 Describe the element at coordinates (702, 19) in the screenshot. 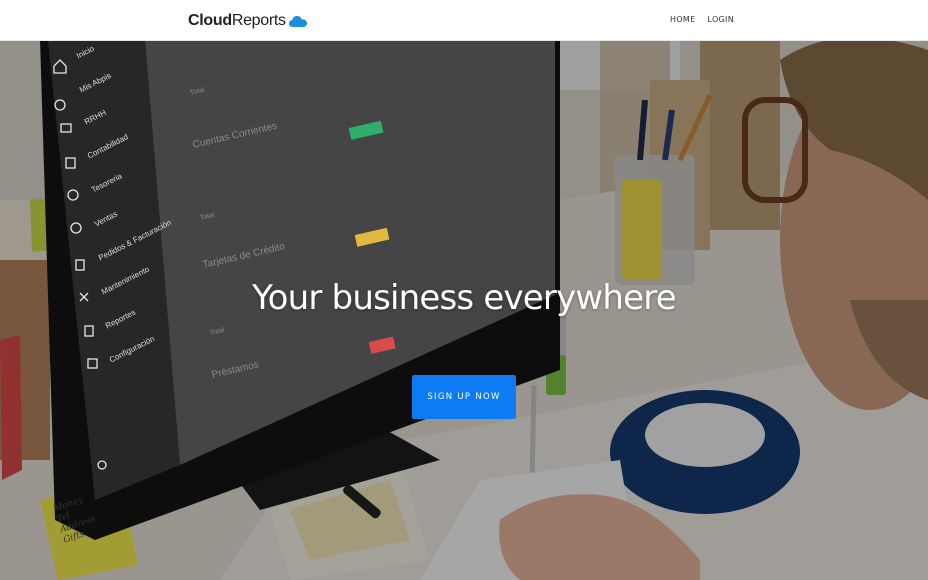

I see `nav-links: HOME LOGIN` at that location.